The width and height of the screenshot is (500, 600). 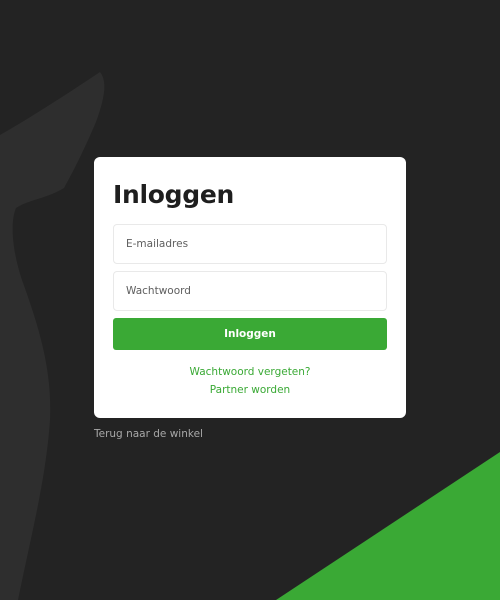 What do you see at coordinates (250, 291) in the screenshot?
I see `password-field` at bounding box center [250, 291].